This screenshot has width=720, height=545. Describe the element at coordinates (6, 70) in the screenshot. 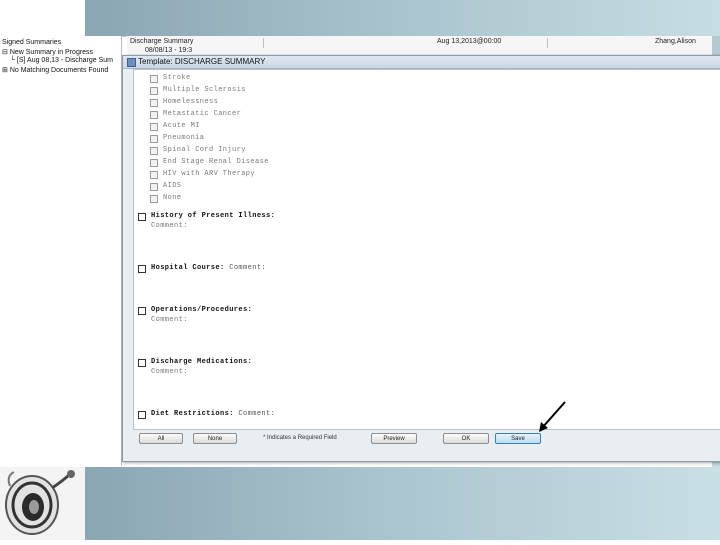

I see `expand-icon: ⊞` at that location.